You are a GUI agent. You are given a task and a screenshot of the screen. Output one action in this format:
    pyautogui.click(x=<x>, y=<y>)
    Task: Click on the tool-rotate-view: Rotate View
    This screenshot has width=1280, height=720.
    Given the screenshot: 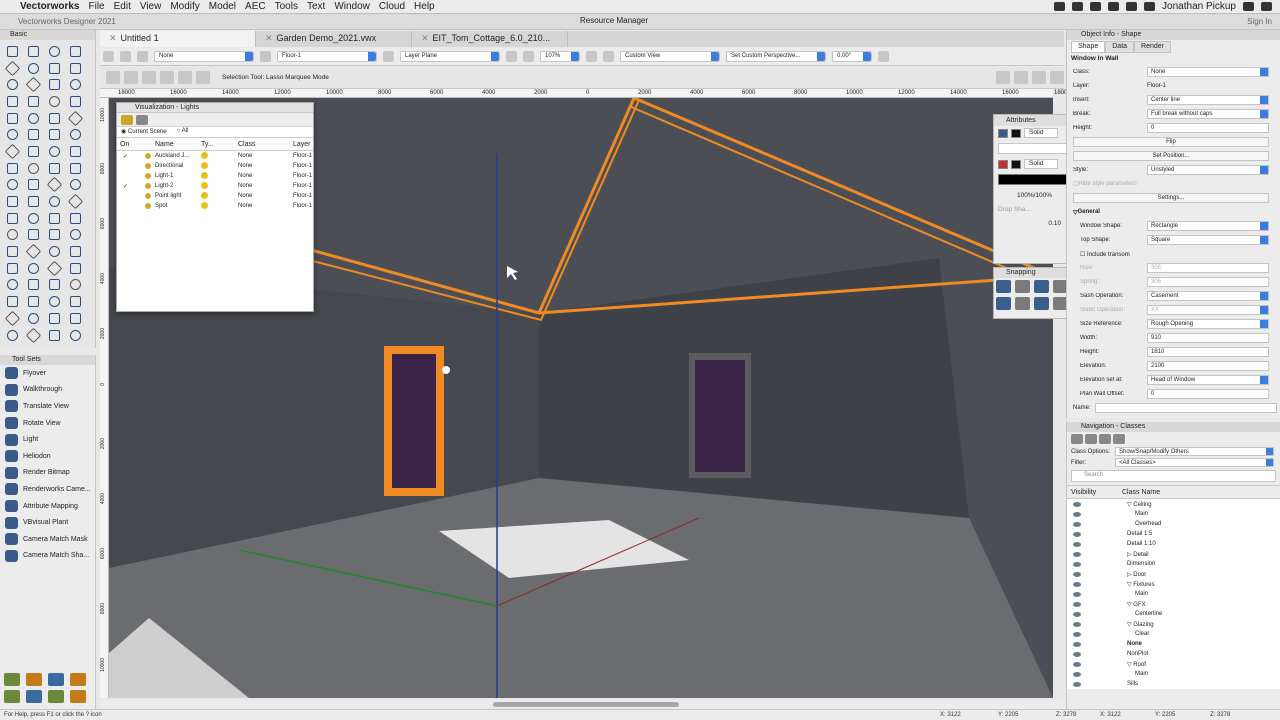 What is the action you would take?
    pyautogui.click(x=47, y=423)
    